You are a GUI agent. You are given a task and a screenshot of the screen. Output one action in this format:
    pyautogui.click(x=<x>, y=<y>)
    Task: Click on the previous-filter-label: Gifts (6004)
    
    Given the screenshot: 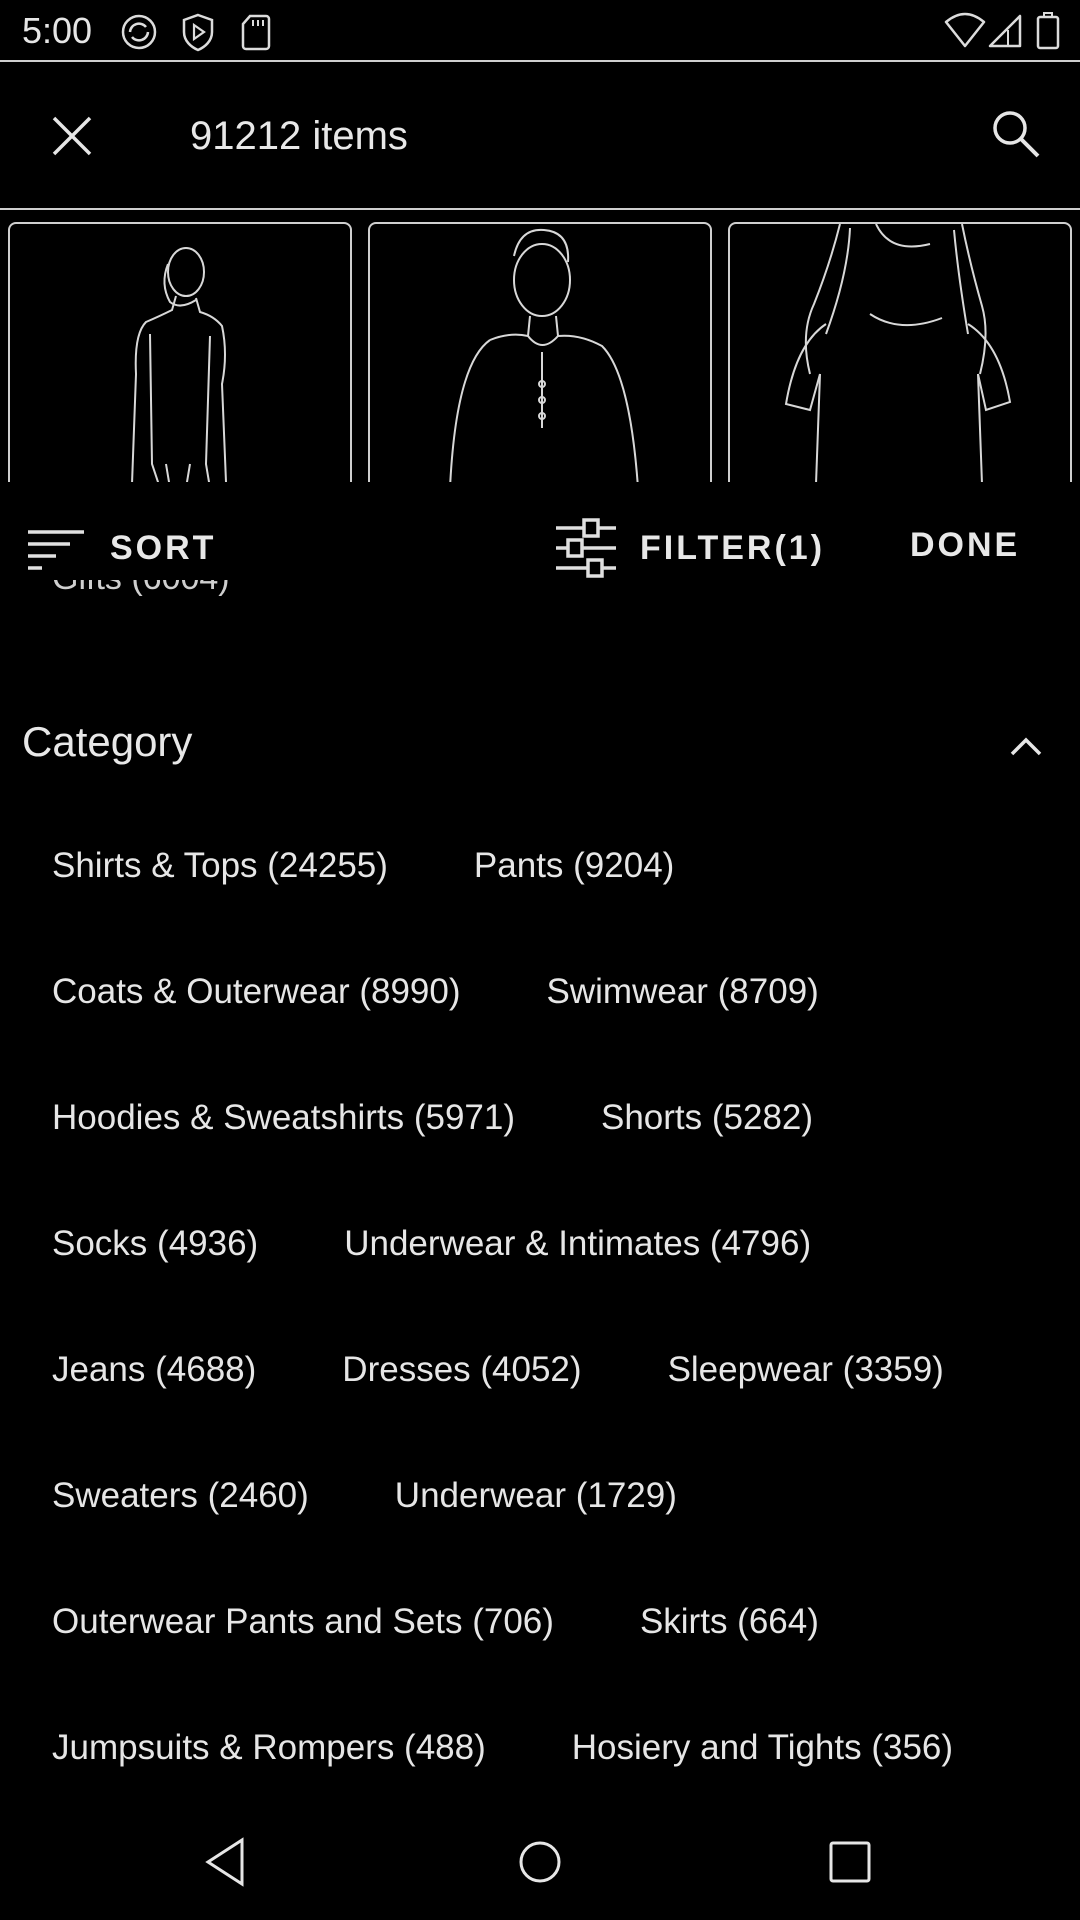 What is the action you would take?
    pyautogui.click(x=141, y=595)
    